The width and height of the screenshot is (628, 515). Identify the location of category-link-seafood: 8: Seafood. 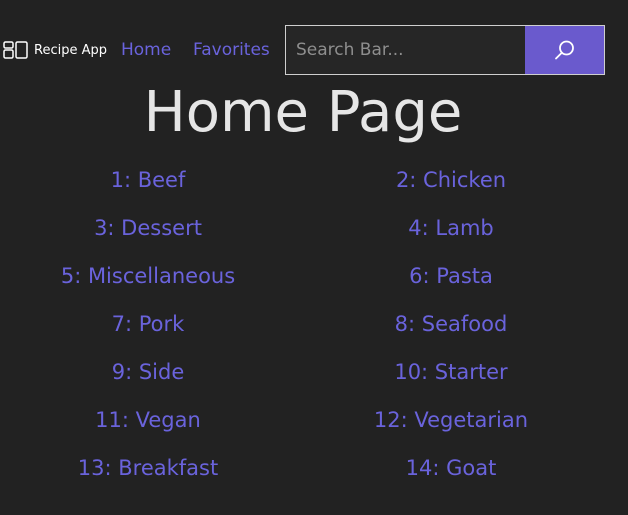
(451, 324).